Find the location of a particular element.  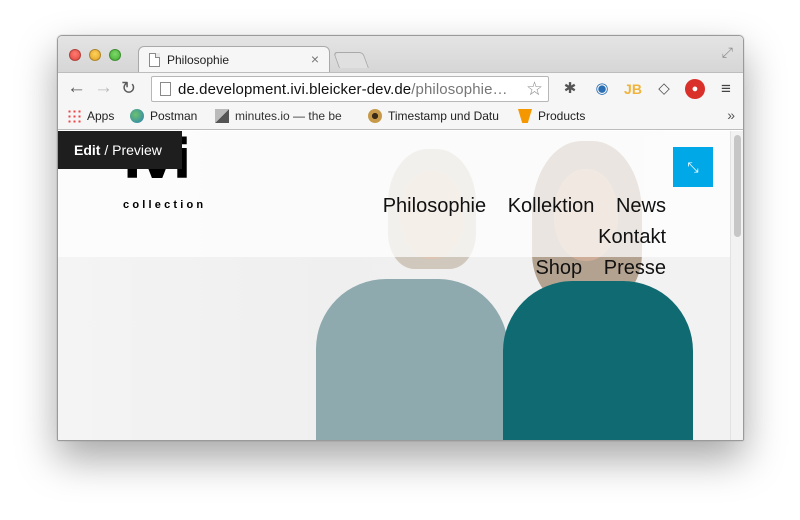

hero-person-left-body is located at coordinates (412, 359).